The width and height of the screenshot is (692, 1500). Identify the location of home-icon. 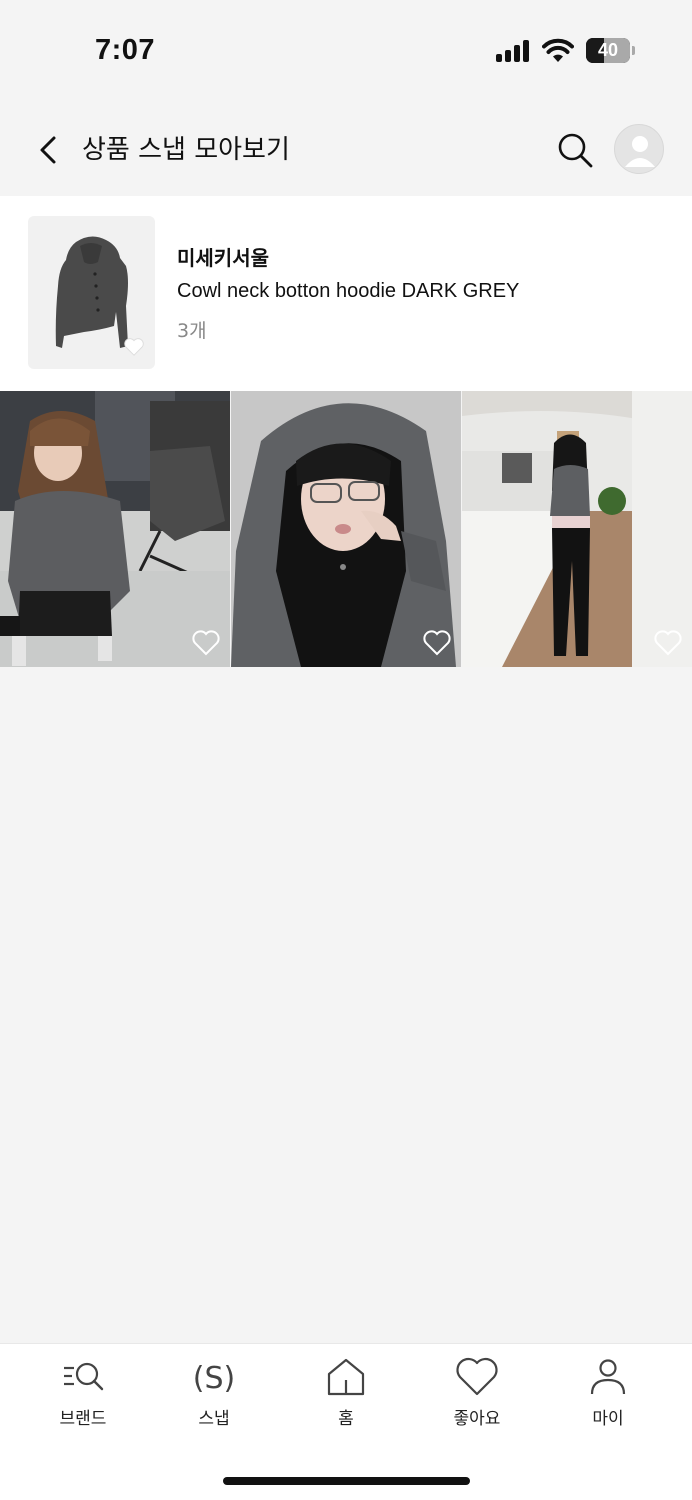
(346, 1377).